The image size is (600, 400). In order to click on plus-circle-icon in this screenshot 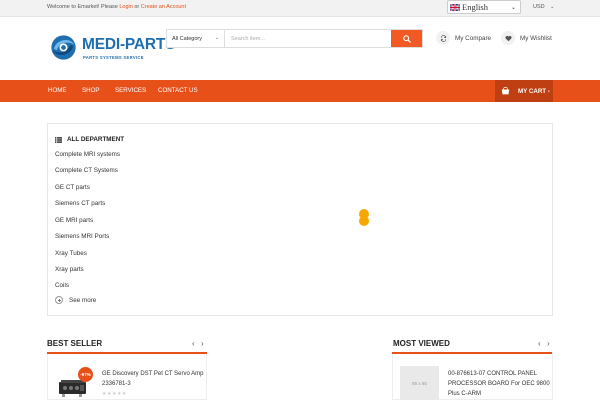, I will do `click(59, 300)`.